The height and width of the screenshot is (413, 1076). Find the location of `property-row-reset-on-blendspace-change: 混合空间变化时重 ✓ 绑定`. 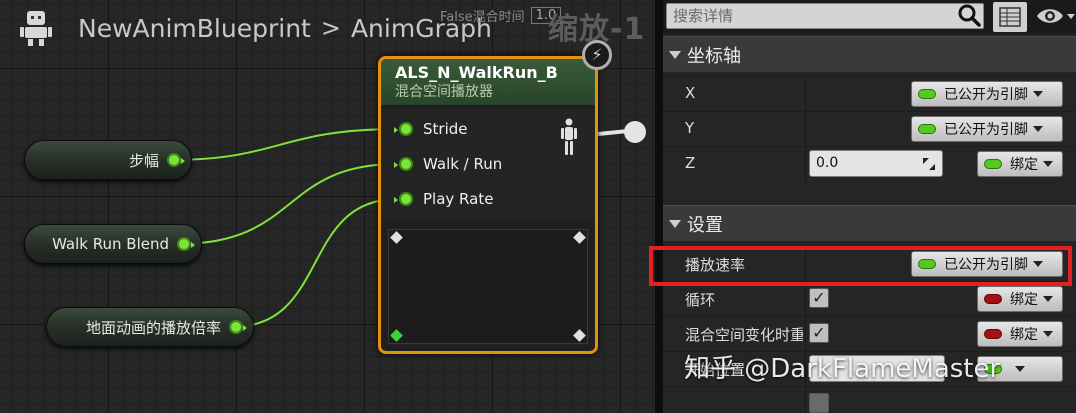

property-row-reset-on-blendspace-change: 混合空间变化时重 ✓ 绑定 is located at coordinates (869, 334).